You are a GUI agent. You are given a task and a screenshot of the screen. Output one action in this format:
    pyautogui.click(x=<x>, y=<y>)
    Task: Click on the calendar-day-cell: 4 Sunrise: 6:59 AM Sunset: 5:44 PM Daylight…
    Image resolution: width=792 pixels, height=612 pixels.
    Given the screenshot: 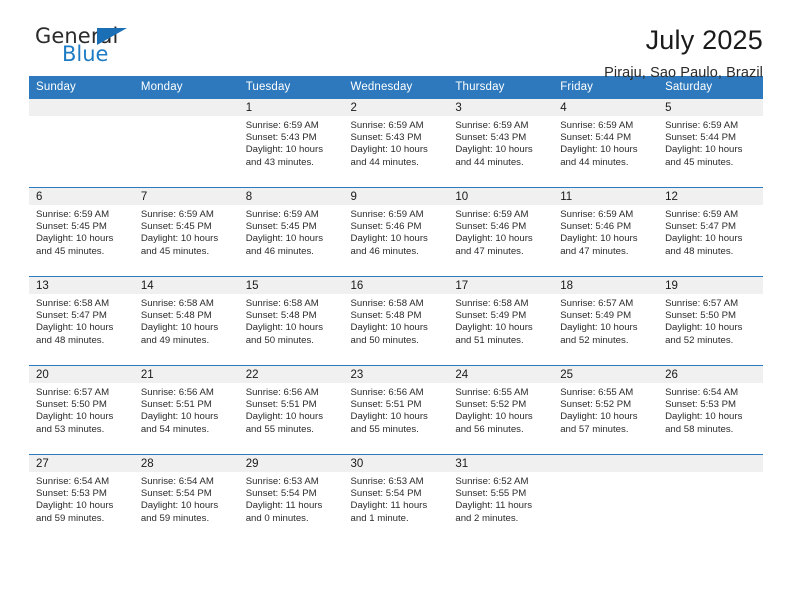 What is the action you would take?
    pyautogui.click(x=606, y=143)
    